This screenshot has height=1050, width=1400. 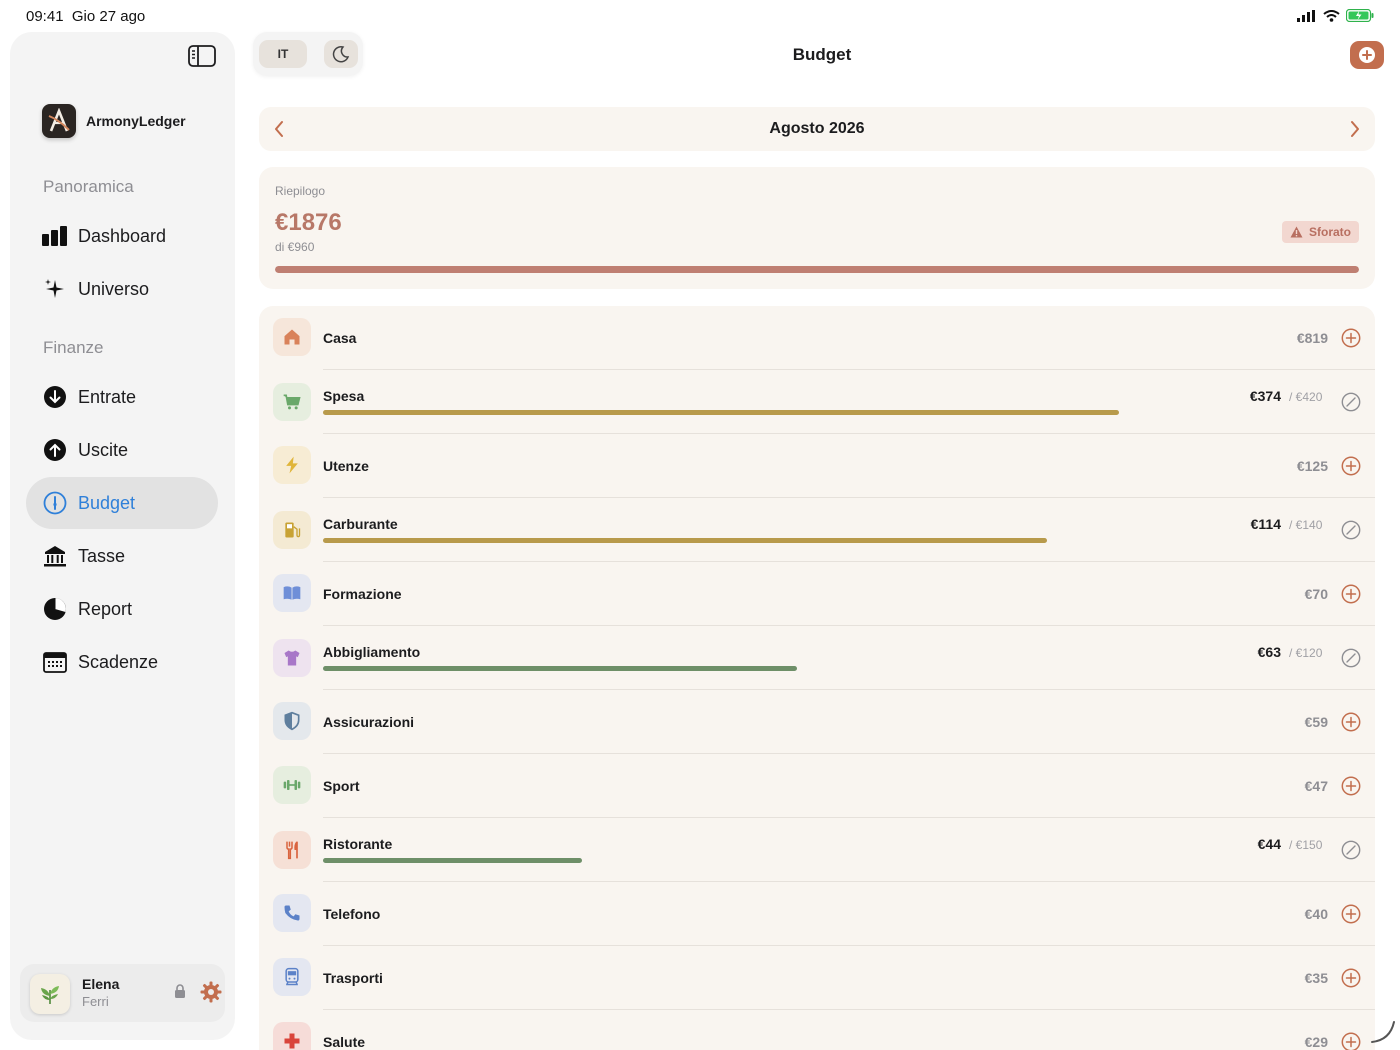 What do you see at coordinates (122, 450) in the screenshot?
I see `sidebar-item-uscite: Uscite` at bounding box center [122, 450].